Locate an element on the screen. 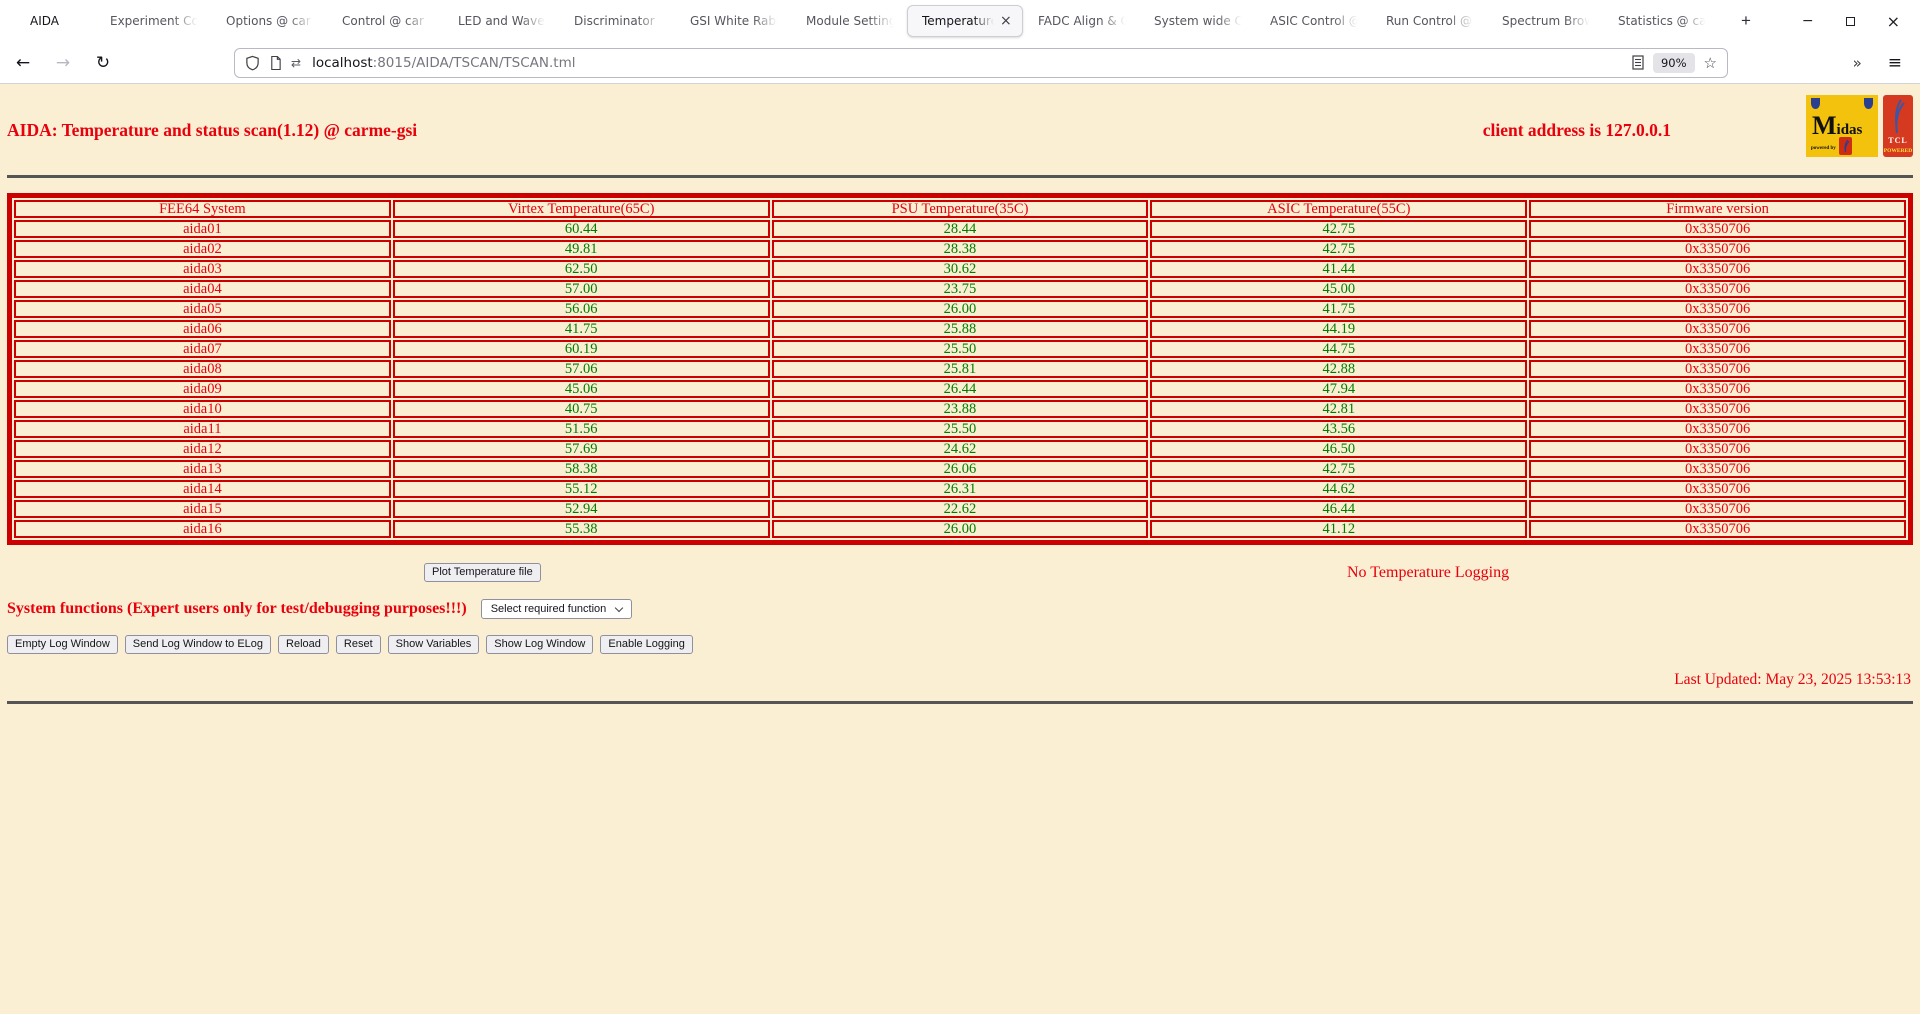  tab-module-setting: Module Setting is located at coordinates (849, 21).